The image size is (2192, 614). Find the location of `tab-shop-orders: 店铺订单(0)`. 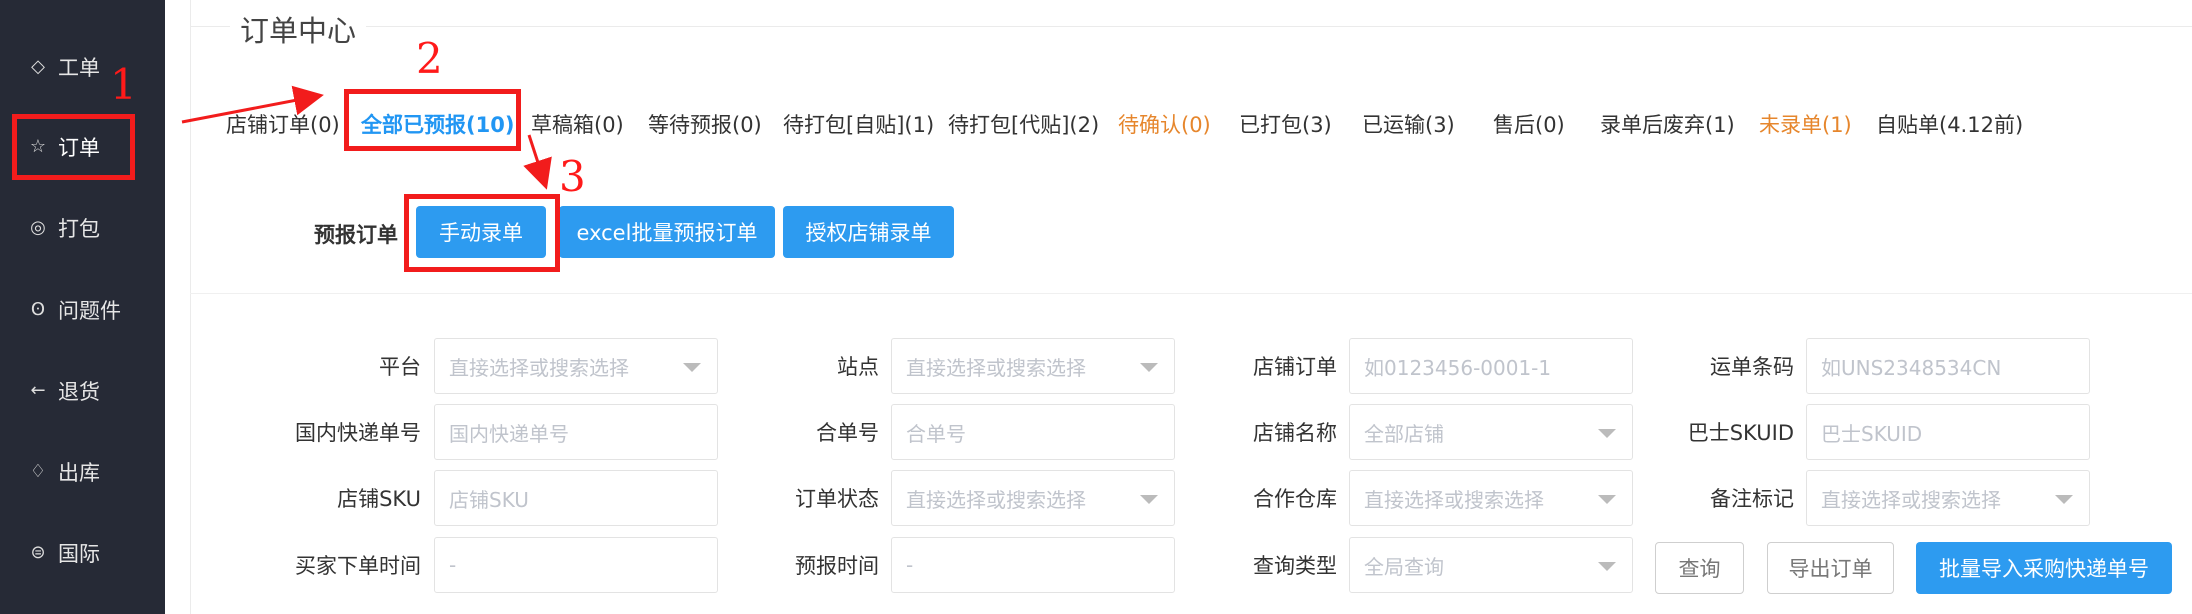

tab-shop-orders: 店铺订单(0) is located at coordinates (283, 124).